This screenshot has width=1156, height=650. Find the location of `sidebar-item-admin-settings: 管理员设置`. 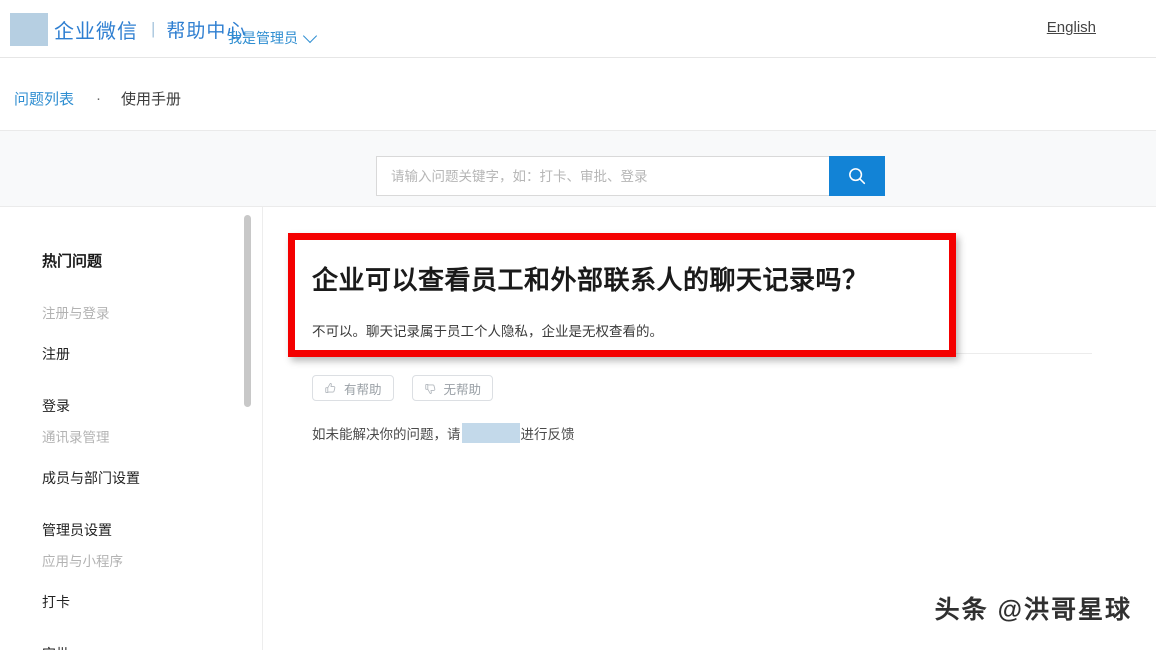

sidebar-item-admin-settings: 管理员设置 is located at coordinates (142, 530).